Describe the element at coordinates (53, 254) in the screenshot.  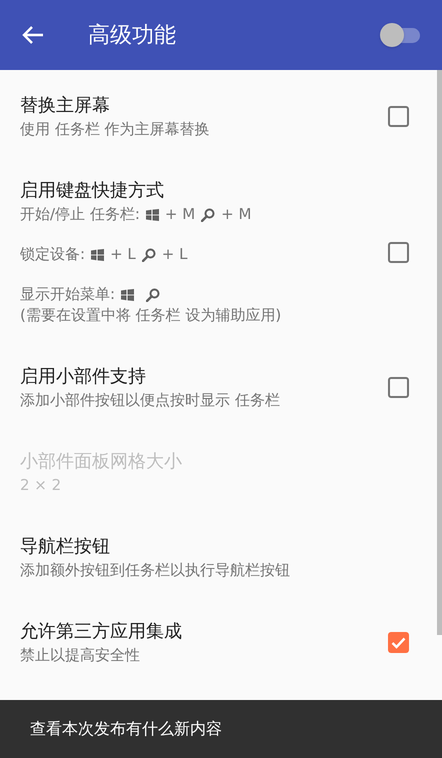
I see `setting-description: 锁定设备:` at that location.